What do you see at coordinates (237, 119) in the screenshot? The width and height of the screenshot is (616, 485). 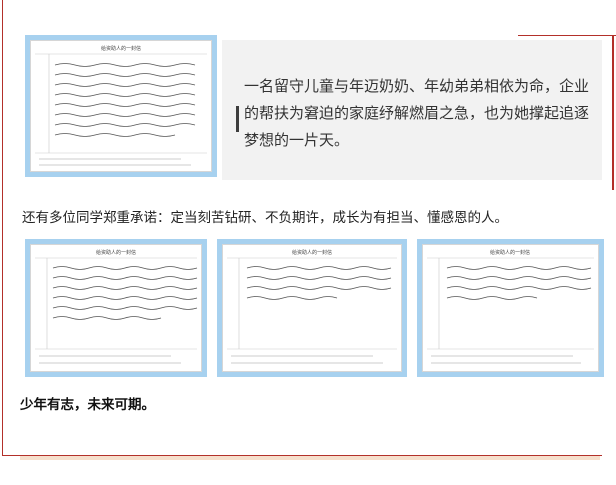 I see `quote-accent-bar` at bounding box center [237, 119].